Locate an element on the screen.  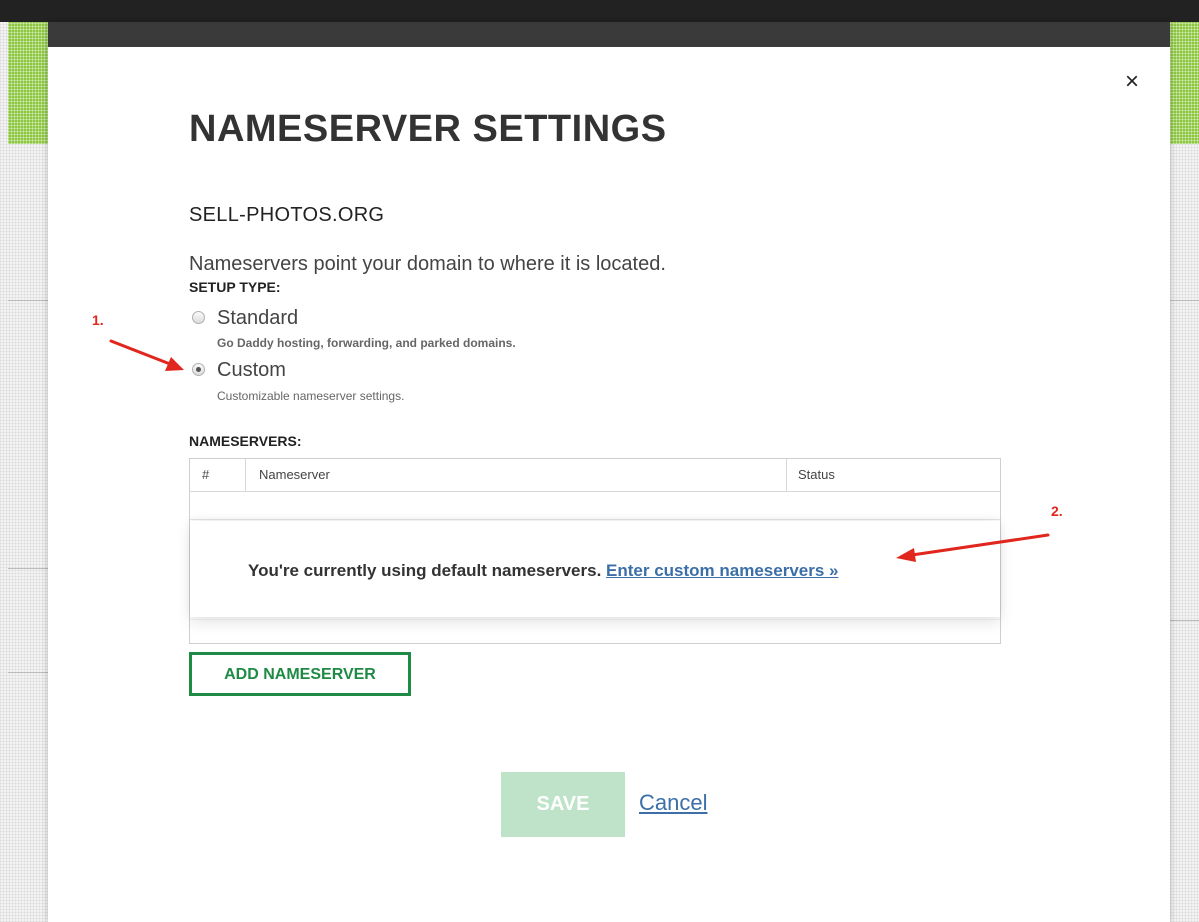
radio-standard is located at coordinates (198, 317).